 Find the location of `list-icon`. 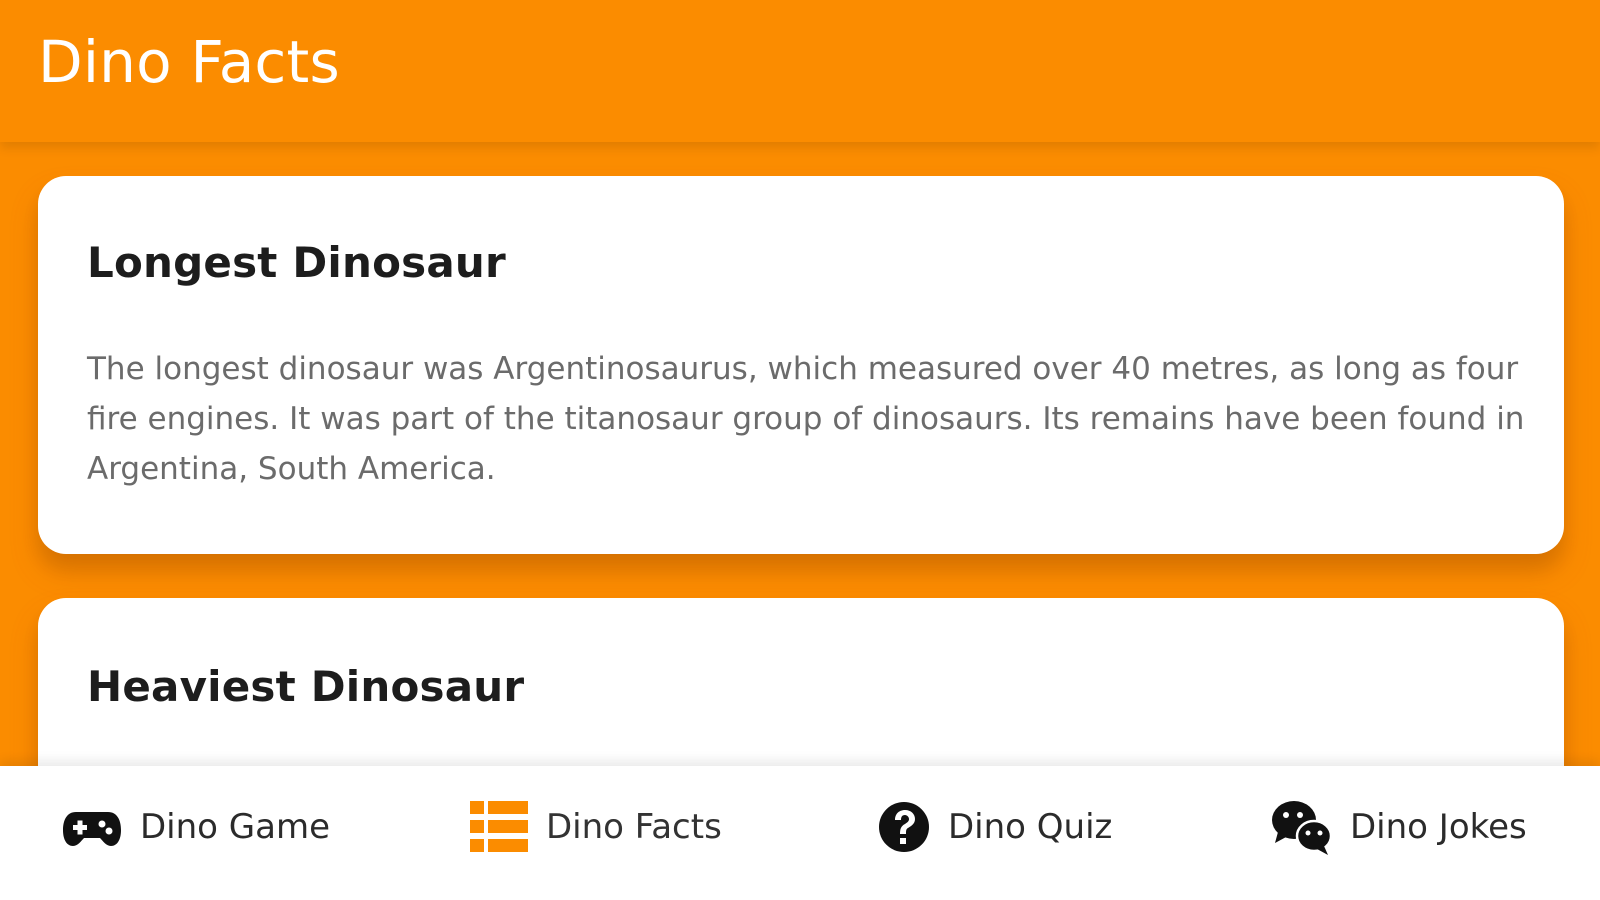

list-icon is located at coordinates (499, 827).